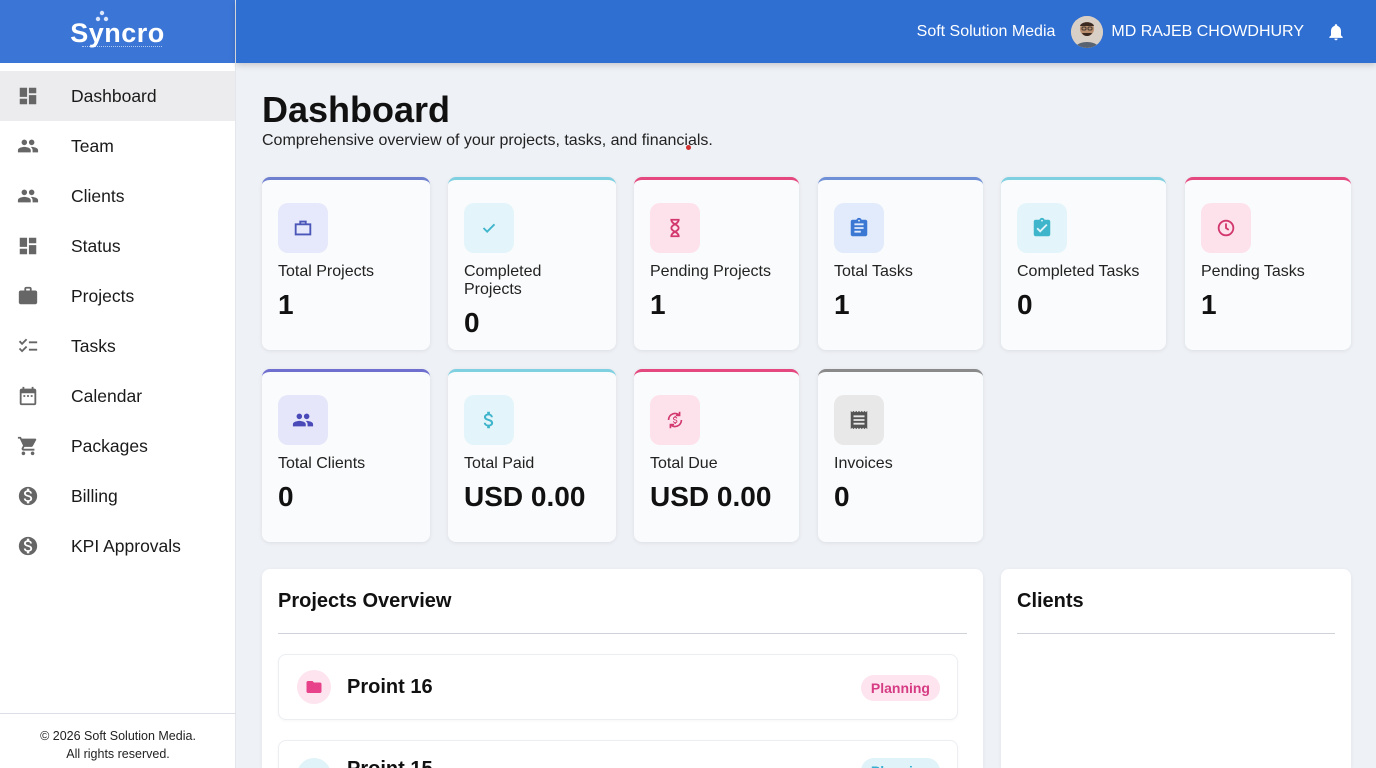 The width and height of the screenshot is (1376, 768). I want to click on project-name: Proint 15, so click(390, 763).